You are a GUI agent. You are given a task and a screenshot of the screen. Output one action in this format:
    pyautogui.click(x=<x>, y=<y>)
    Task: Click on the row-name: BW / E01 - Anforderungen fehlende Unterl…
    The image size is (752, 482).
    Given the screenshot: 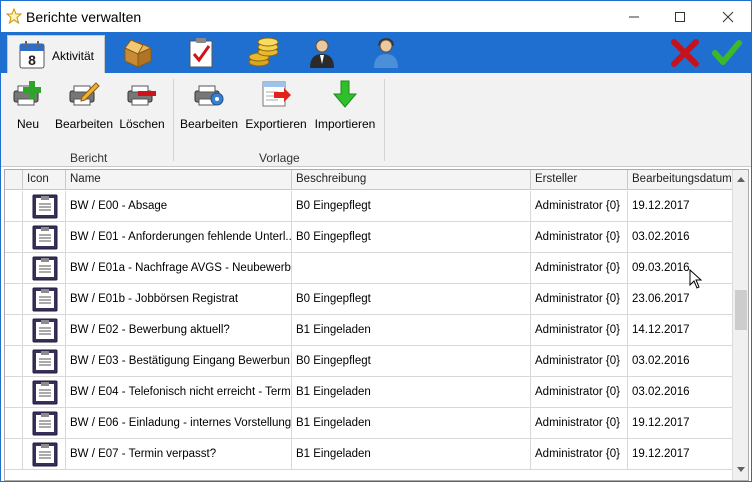 What is the action you would take?
    pyautogui.click(x=179, y=237)
    